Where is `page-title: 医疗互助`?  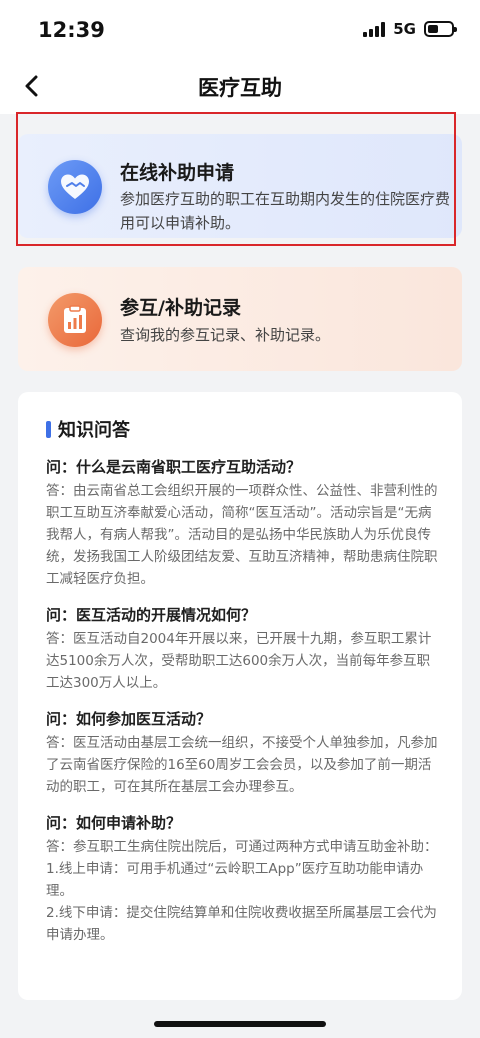
page-title: 医疗互助 is located at coordinates (240, 88).